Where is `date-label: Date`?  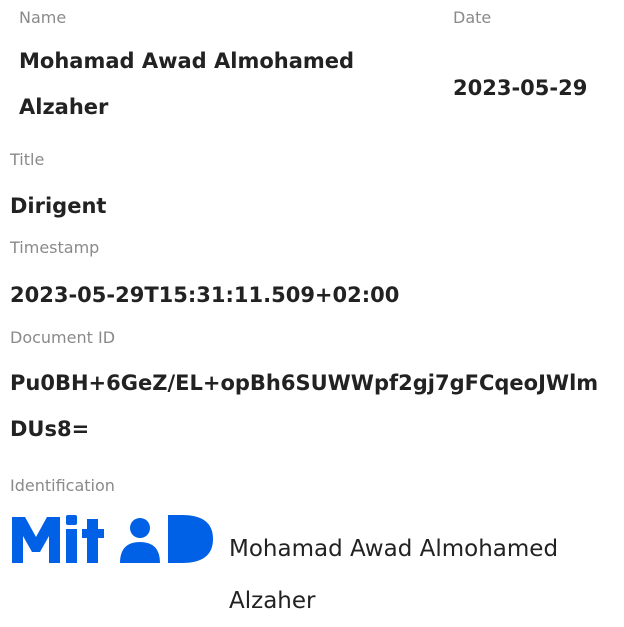 date-label: Date is located at coordinates (472, 17).